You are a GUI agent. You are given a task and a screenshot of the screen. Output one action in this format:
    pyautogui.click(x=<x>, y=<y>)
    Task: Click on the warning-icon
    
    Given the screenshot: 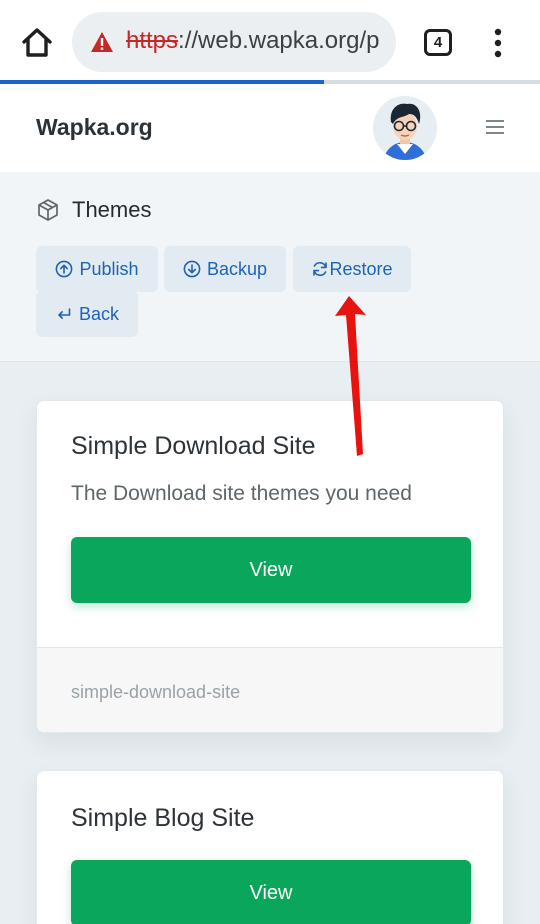 What is the action you would take?
    pyautogui.click(x=102, y=42)
    